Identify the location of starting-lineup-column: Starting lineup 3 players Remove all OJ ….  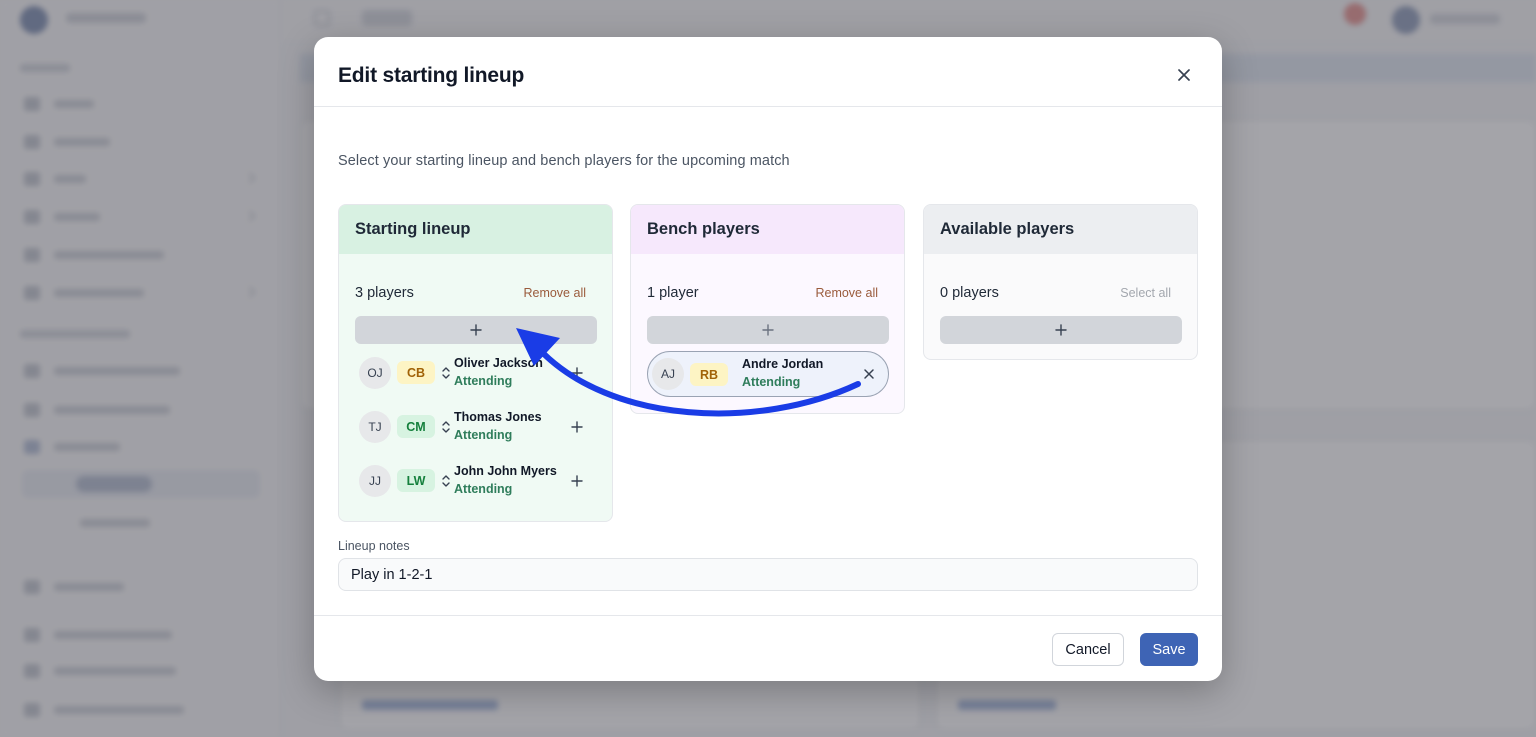
(475, 363).